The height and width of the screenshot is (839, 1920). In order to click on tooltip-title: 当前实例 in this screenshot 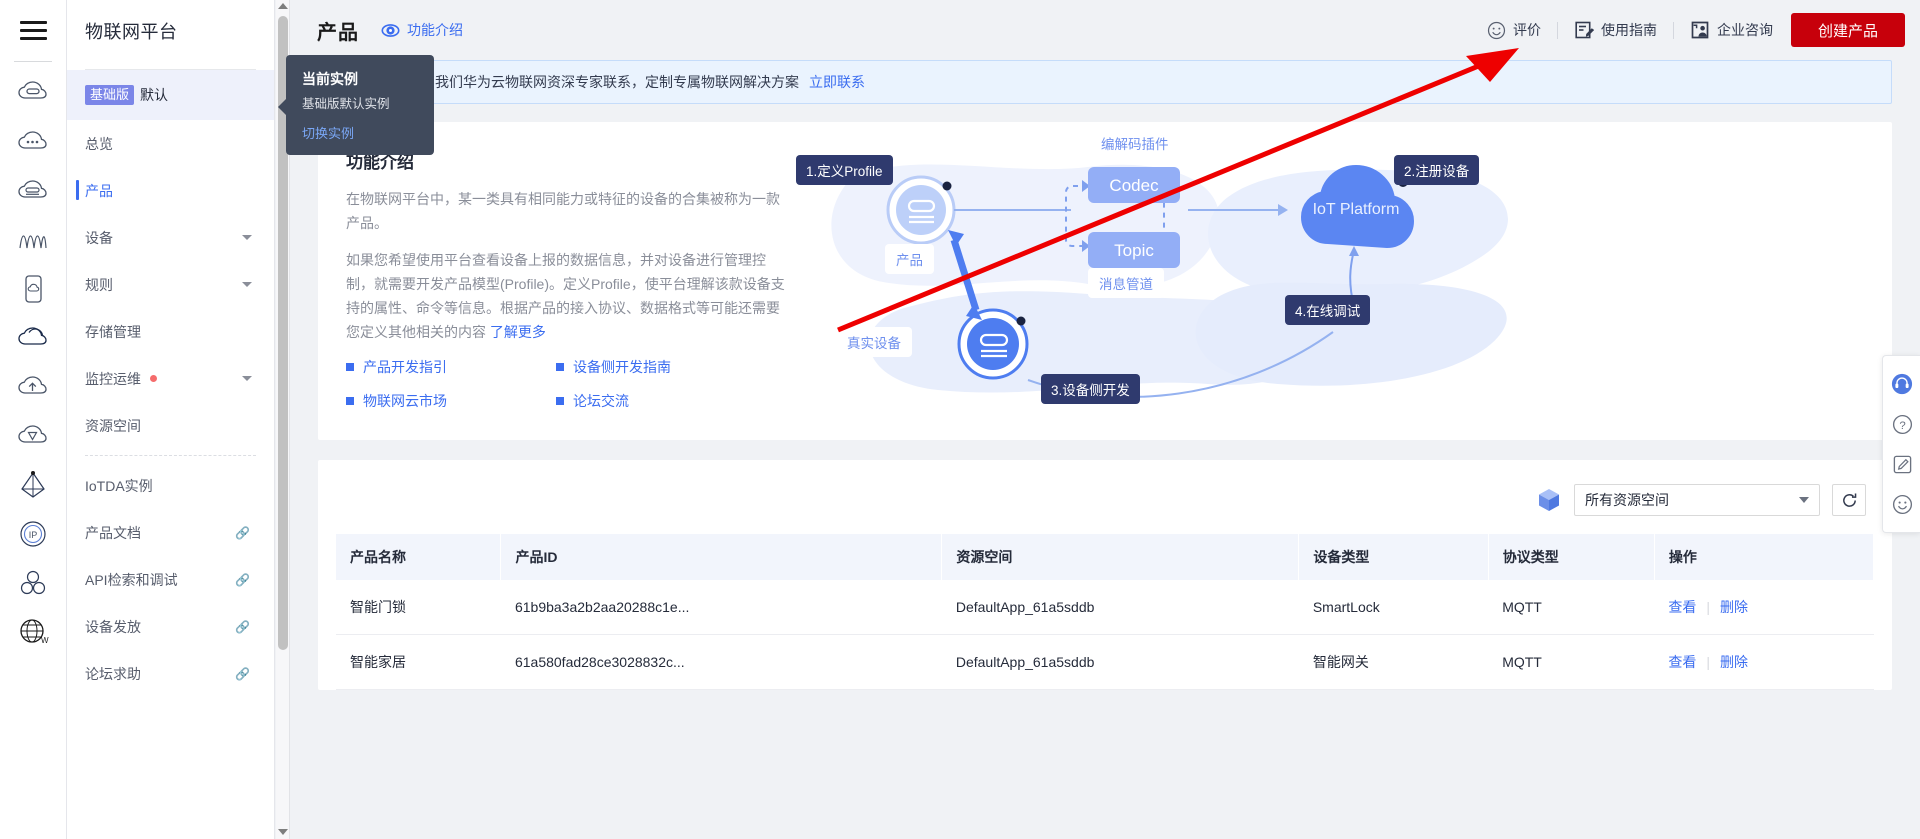, I will do `click(330, 79)`.